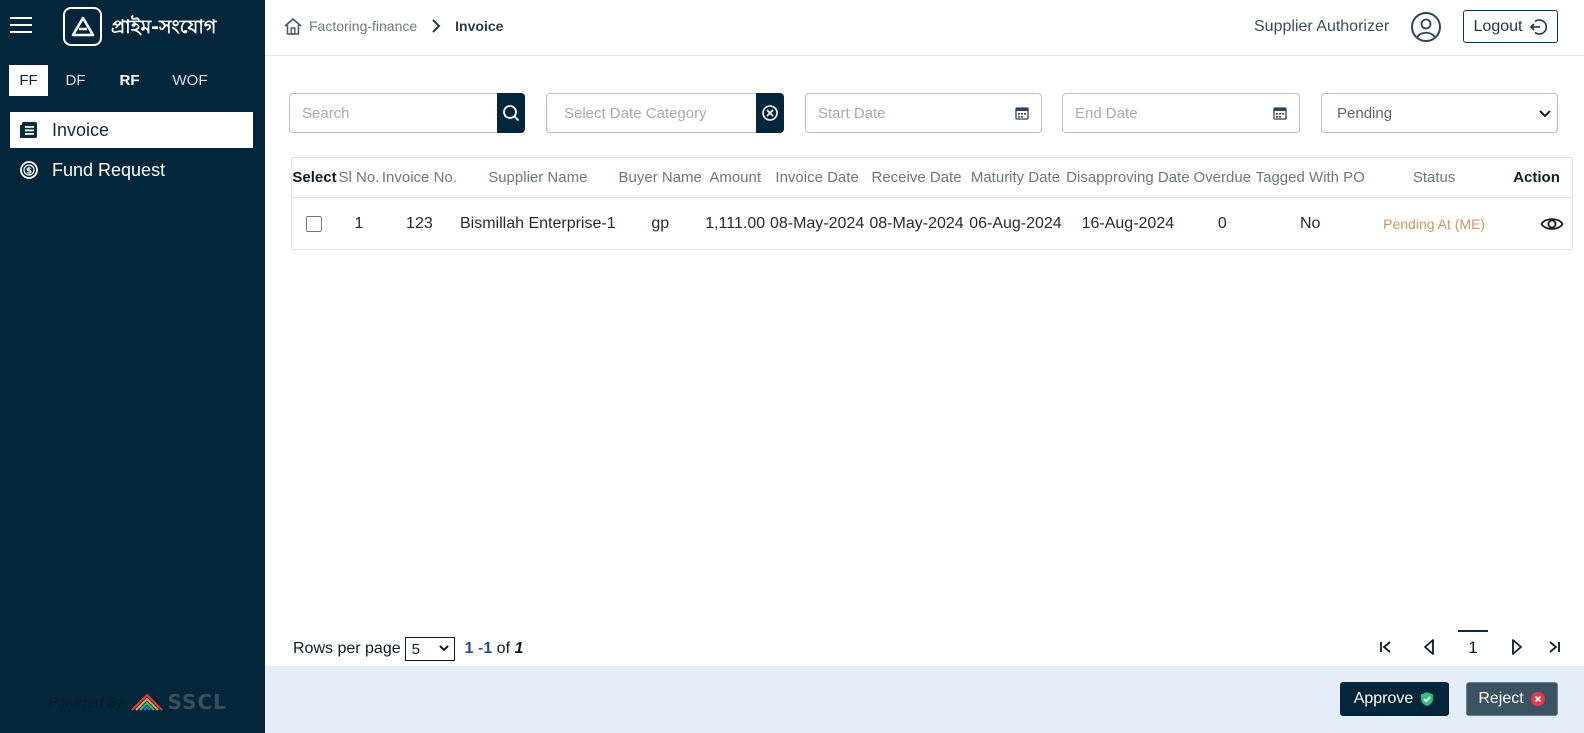 The width and height of the screenshot is (1584, 733). I want to click on reject-button: Reject, so click(1512, 699).